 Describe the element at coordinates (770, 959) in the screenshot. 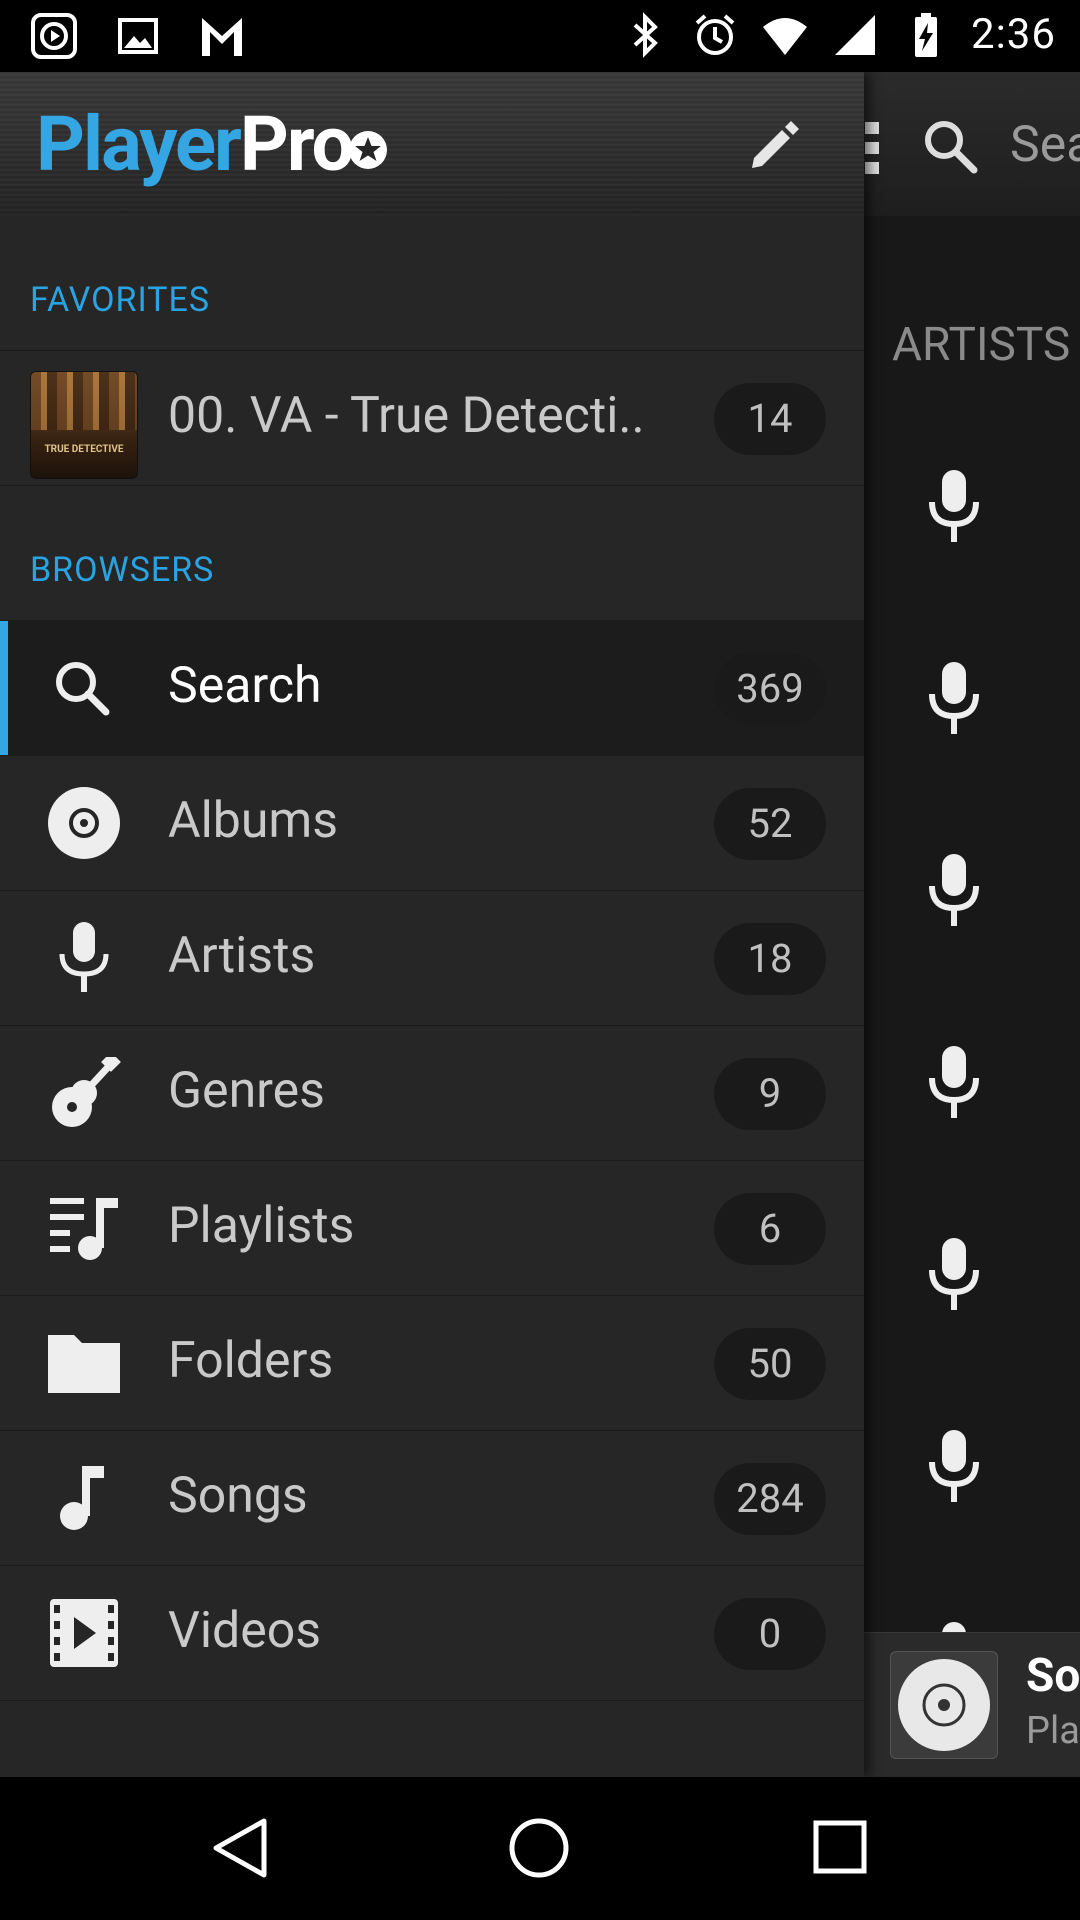

I see `count-badge: 18` at that location.